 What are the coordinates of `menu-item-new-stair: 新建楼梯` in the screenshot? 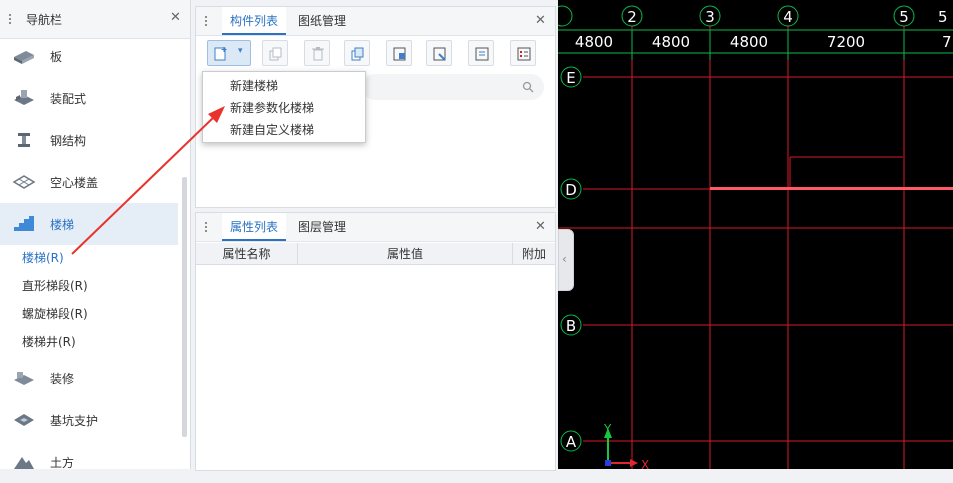 It's located at (284, 86).